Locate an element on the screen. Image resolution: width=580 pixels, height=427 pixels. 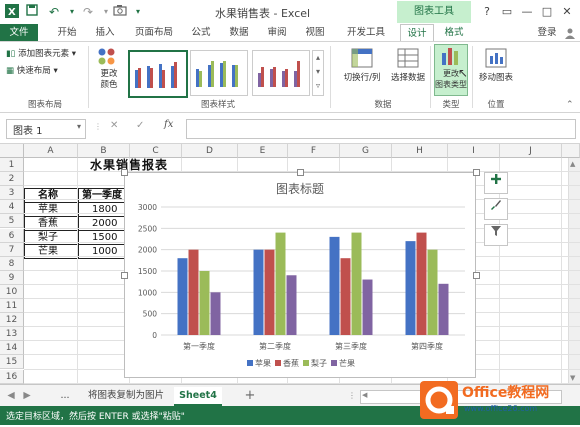
scroll-up-icon: ▲ is located at coordinates (572, 164).